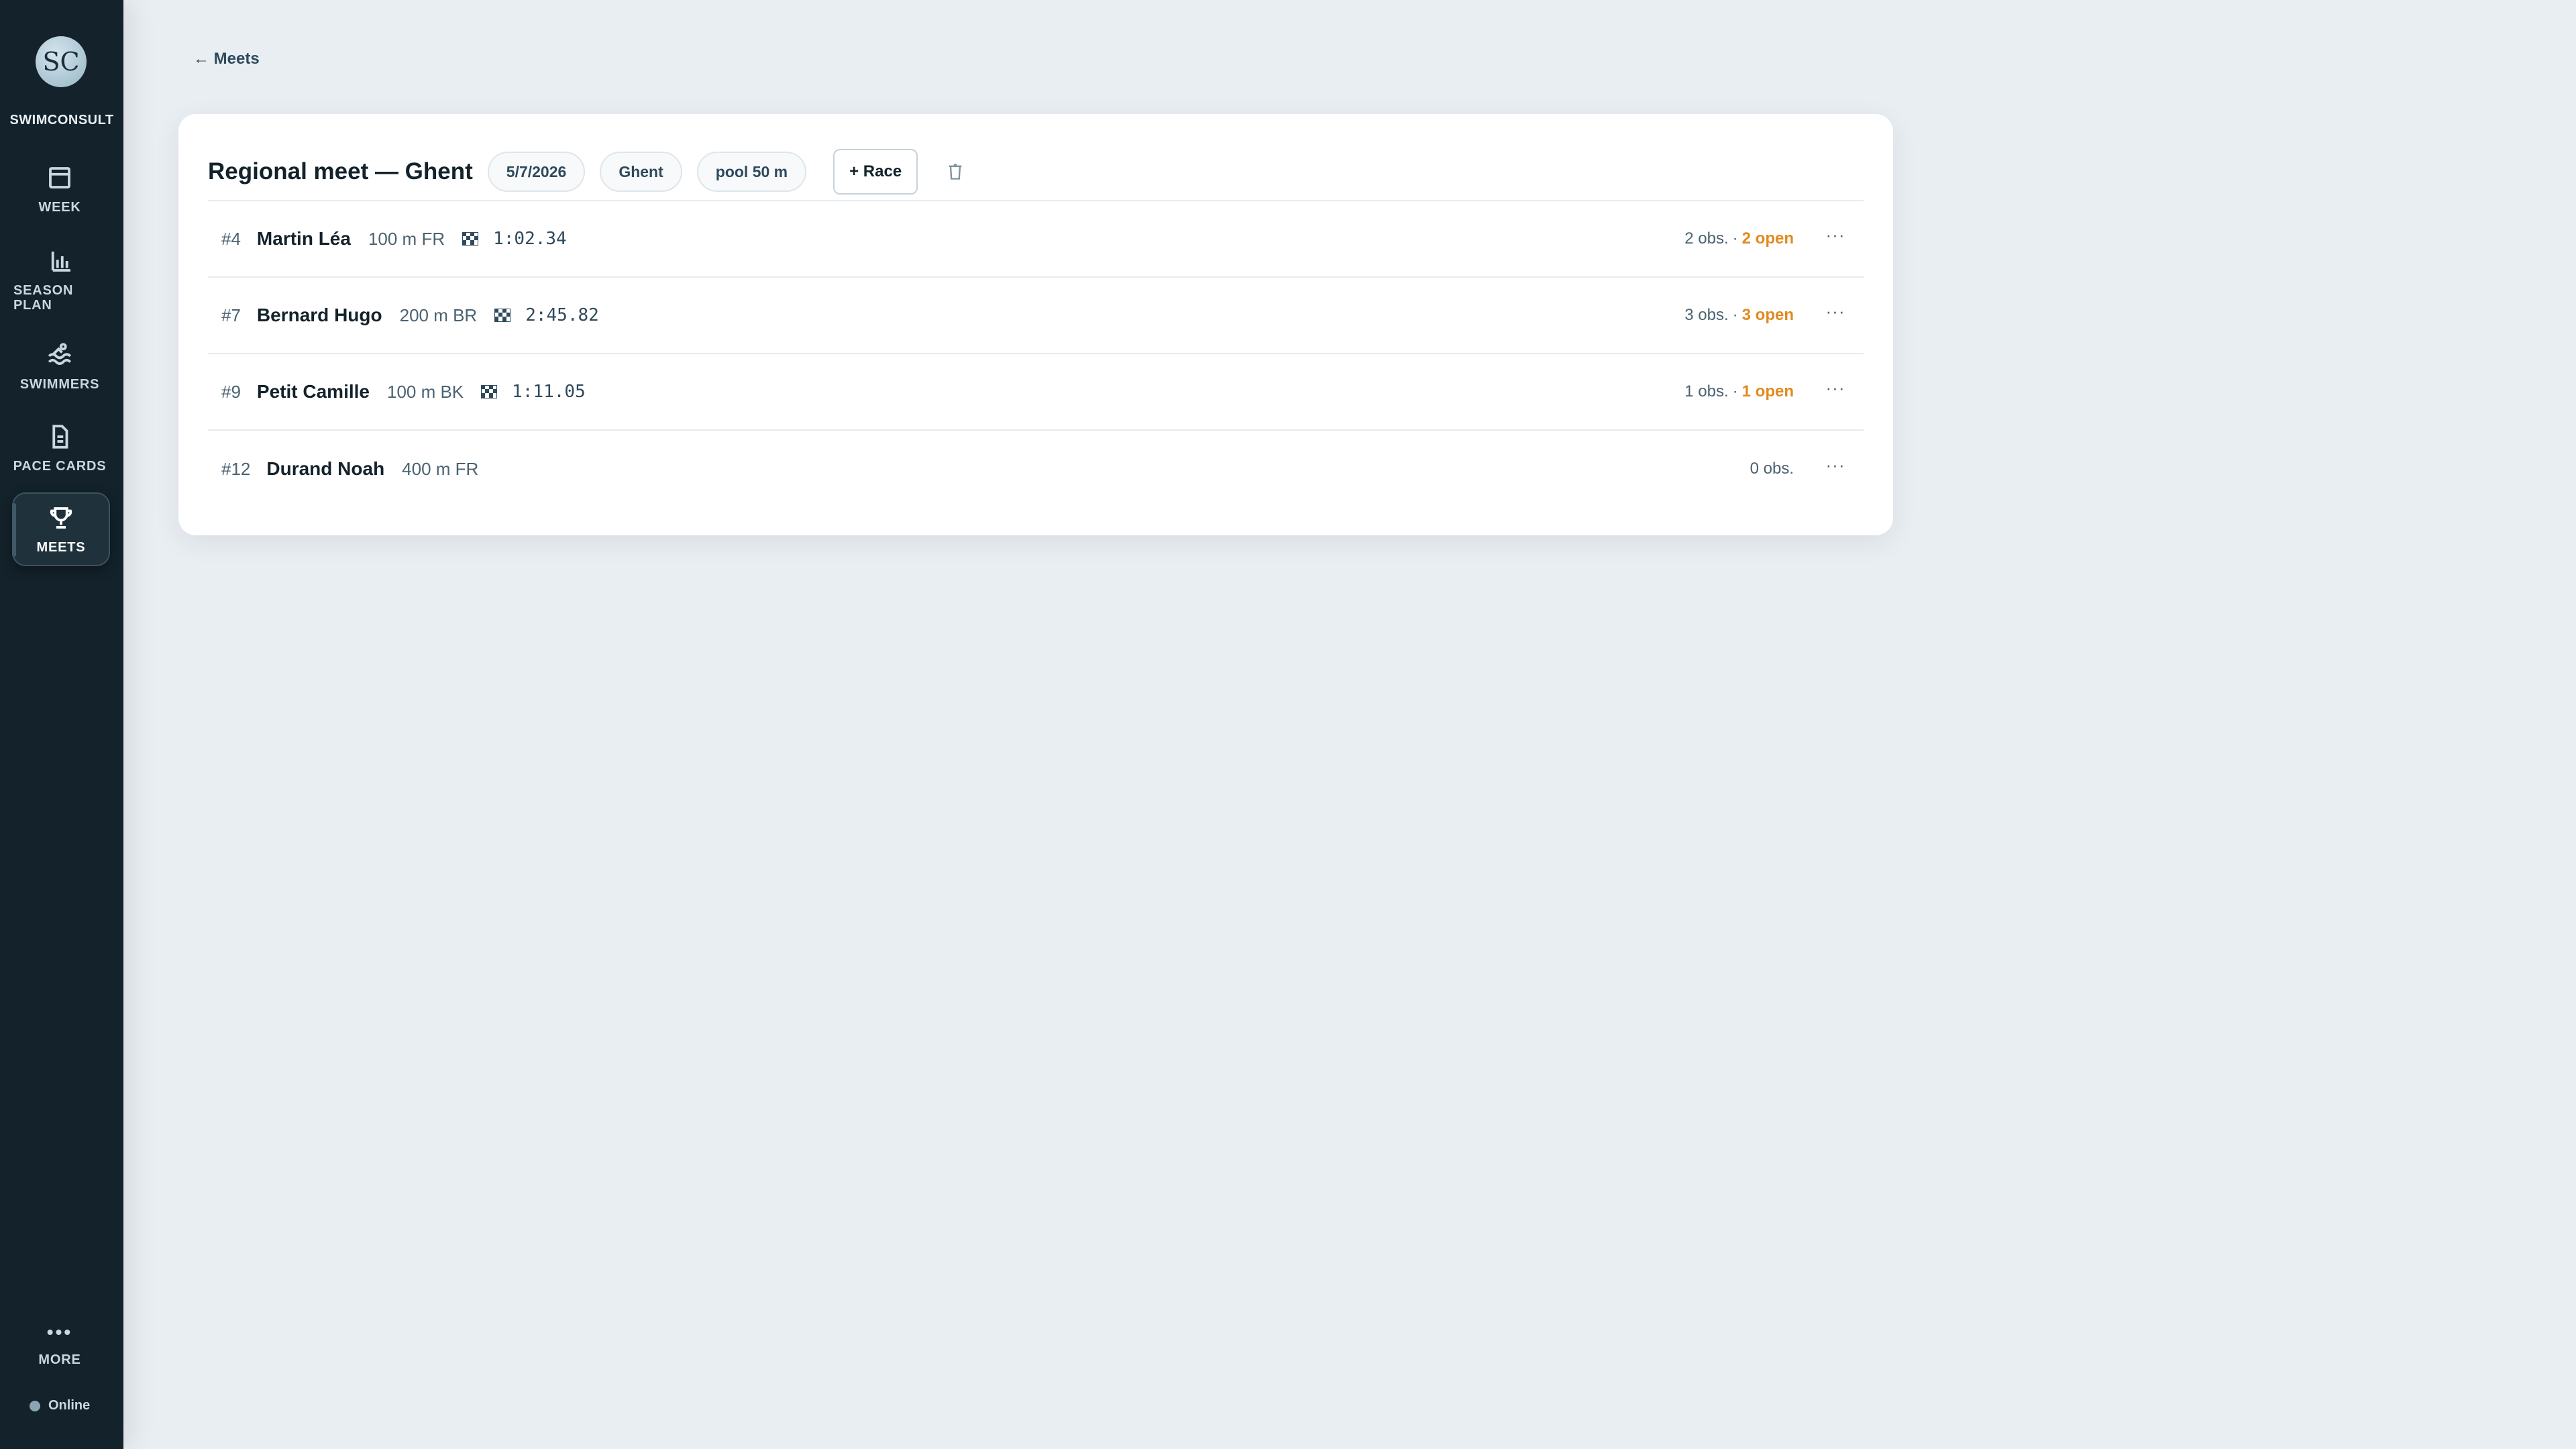  Describe the element at coordinates (1767, 315) in the screenshot. I see `open-count: 3 open` at that location.